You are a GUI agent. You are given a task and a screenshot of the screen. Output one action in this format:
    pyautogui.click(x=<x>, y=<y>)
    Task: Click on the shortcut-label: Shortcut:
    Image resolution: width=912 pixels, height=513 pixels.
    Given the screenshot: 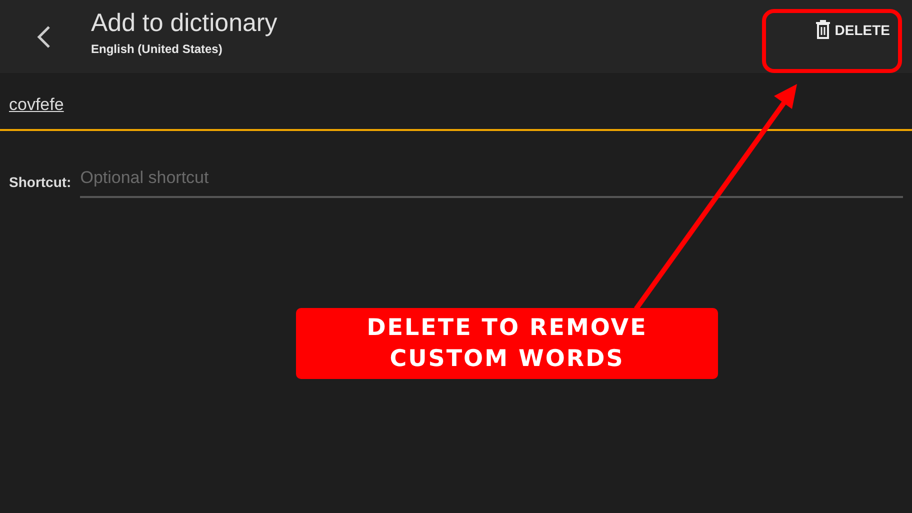 What is the action you would take?
    pyautogui.click(x=40, y=182)
    